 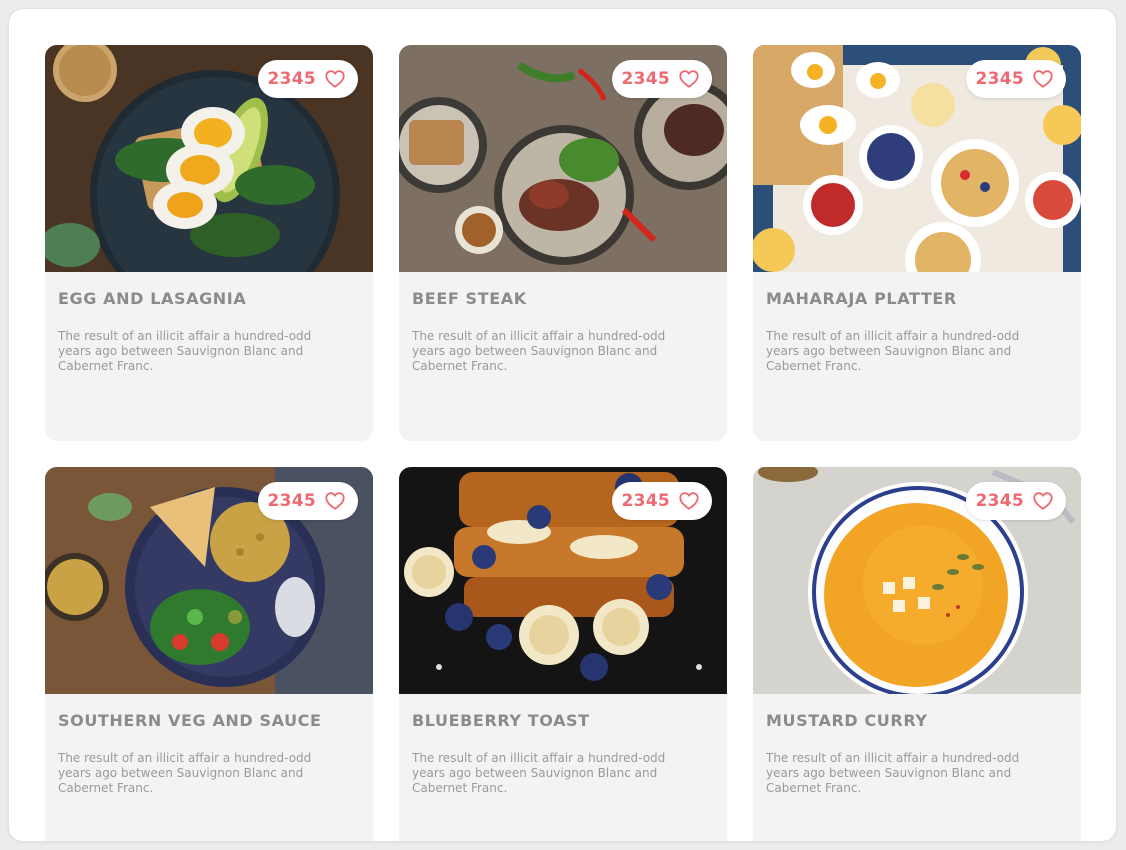 I want to click on card-image-orange-soup: 2345, so click(x=917, y=580).